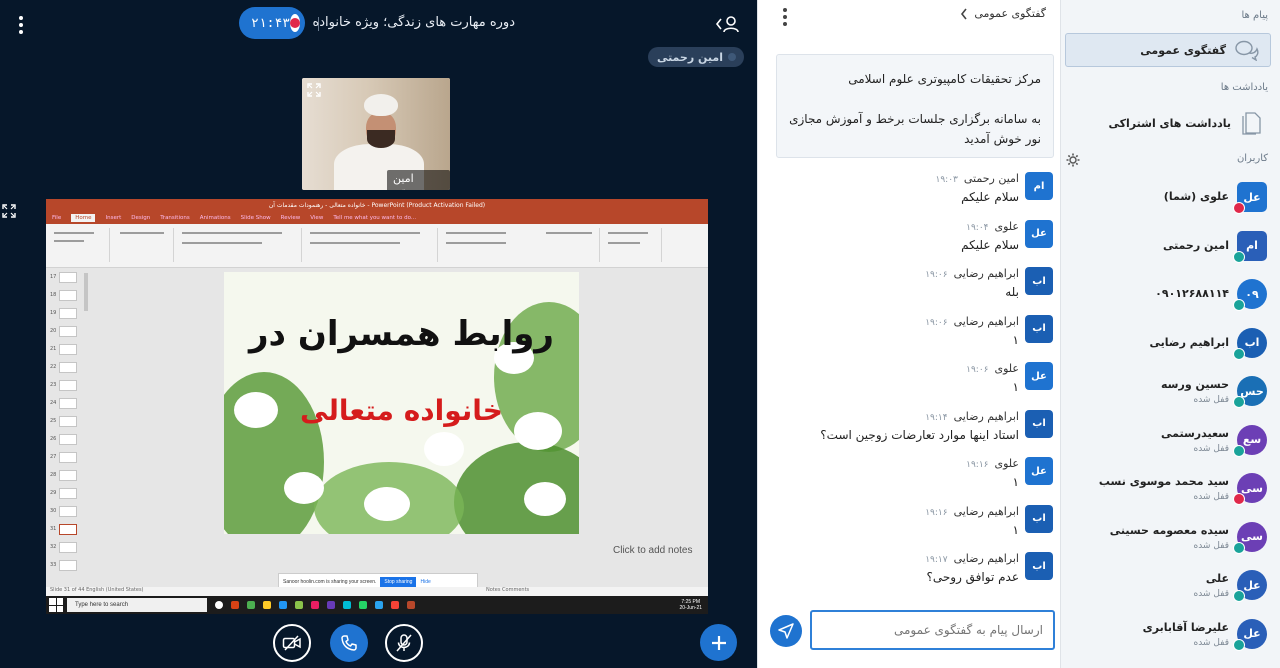  What do you see at coordinates (1015, 339) in the screenshot?
I see `message-text: ۱` at bounding box center [1015, 339].